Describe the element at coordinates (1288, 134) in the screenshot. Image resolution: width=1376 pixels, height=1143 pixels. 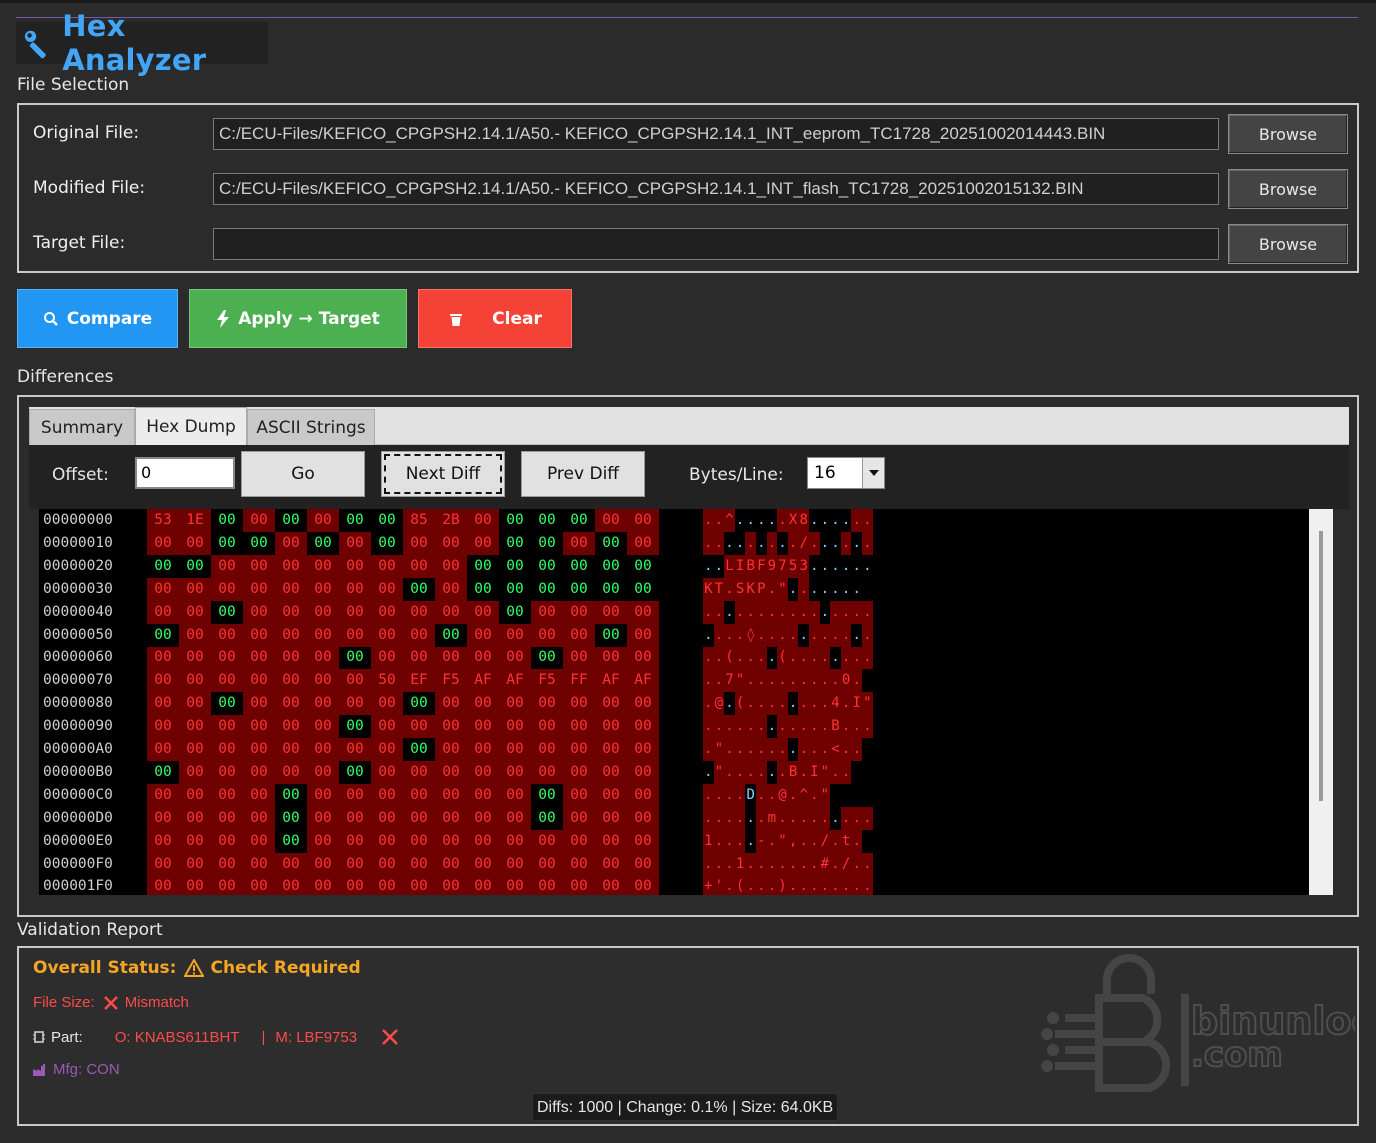
I see `browse-original-button: Browse` at that location.